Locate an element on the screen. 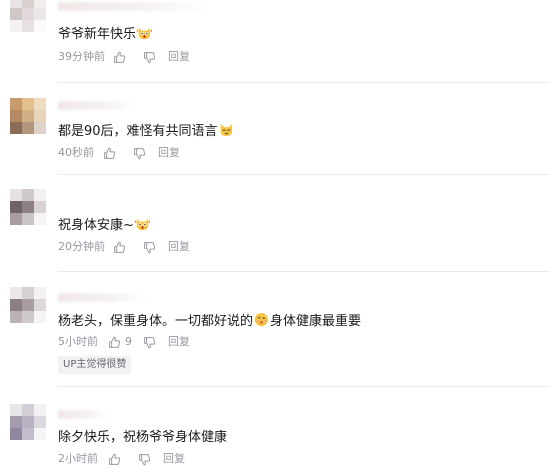 The width and height of the screenshot is (550, 470). comment-text: 都是90后，难怪有共同语言 is located at coordinates (146, 131).